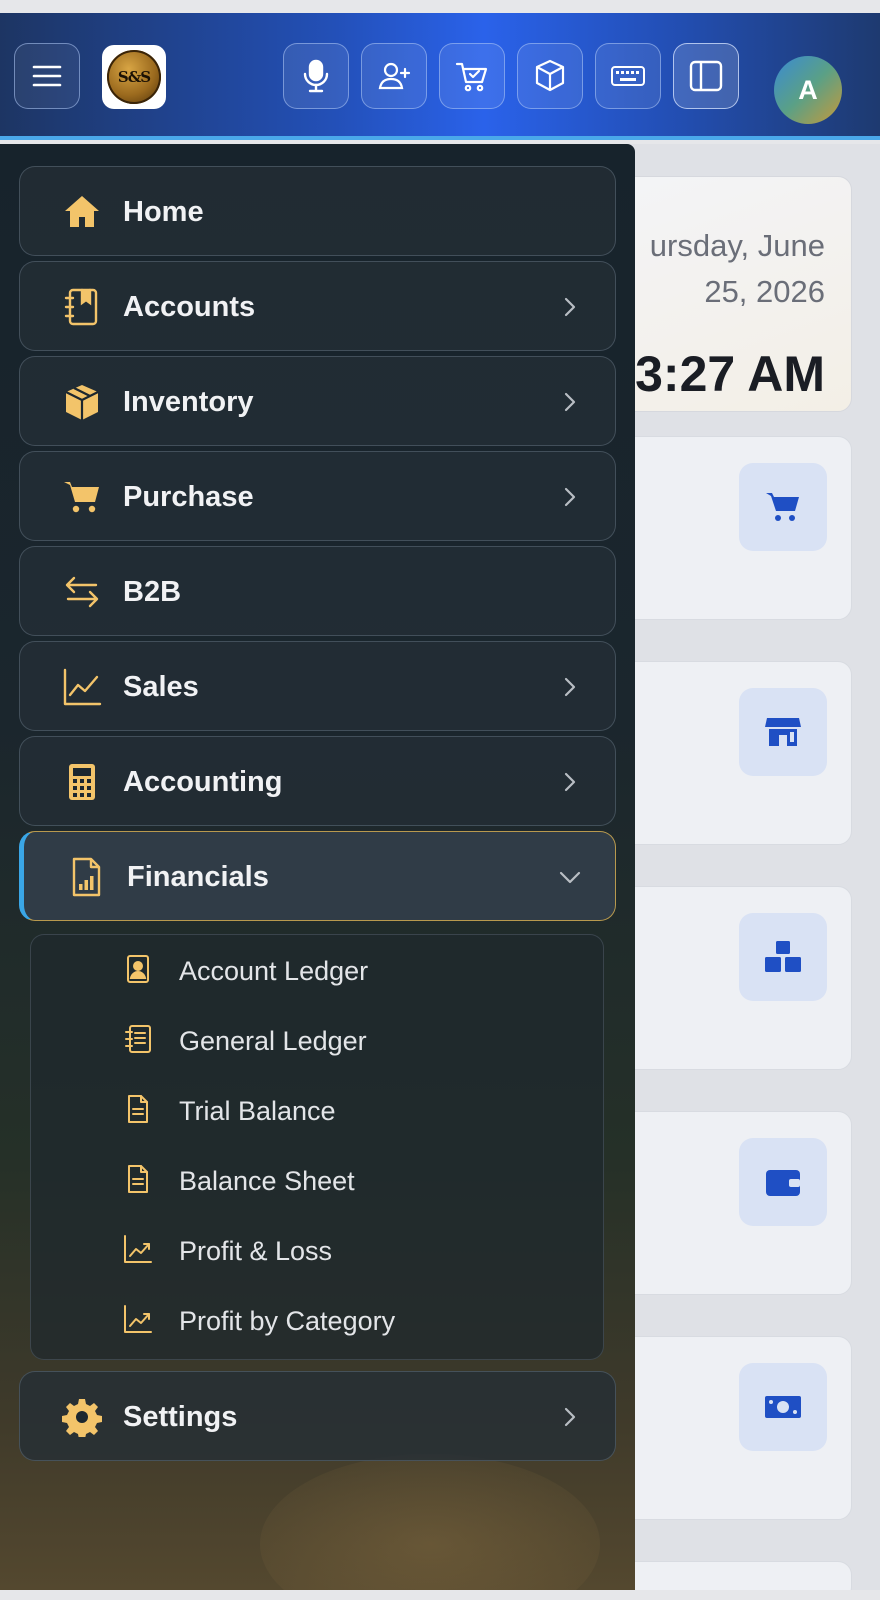  Describe the element at coordinates (783, 732) in the screenshot. I see `store-icon` at that location.